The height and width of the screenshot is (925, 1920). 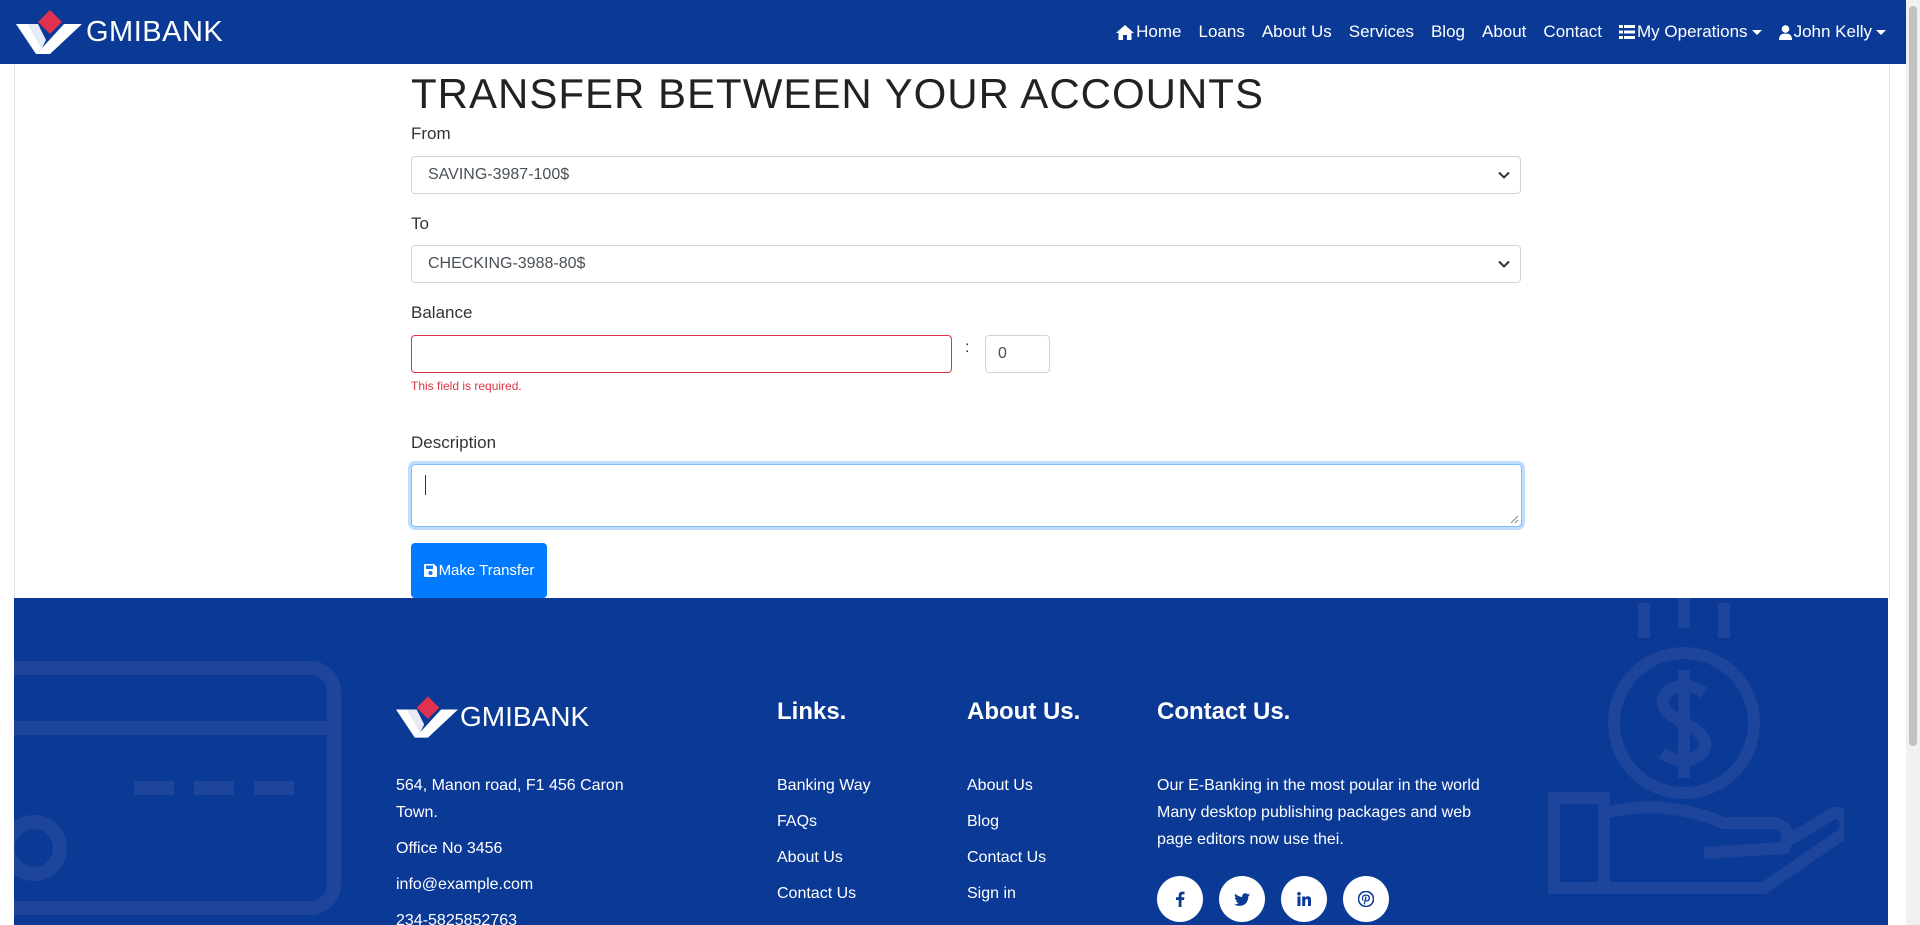 What do you see at coordinates (1000, 786) in the screenshot?
I see `footer-about-link-about-us: About Us` at bounding box center [1000, 786].